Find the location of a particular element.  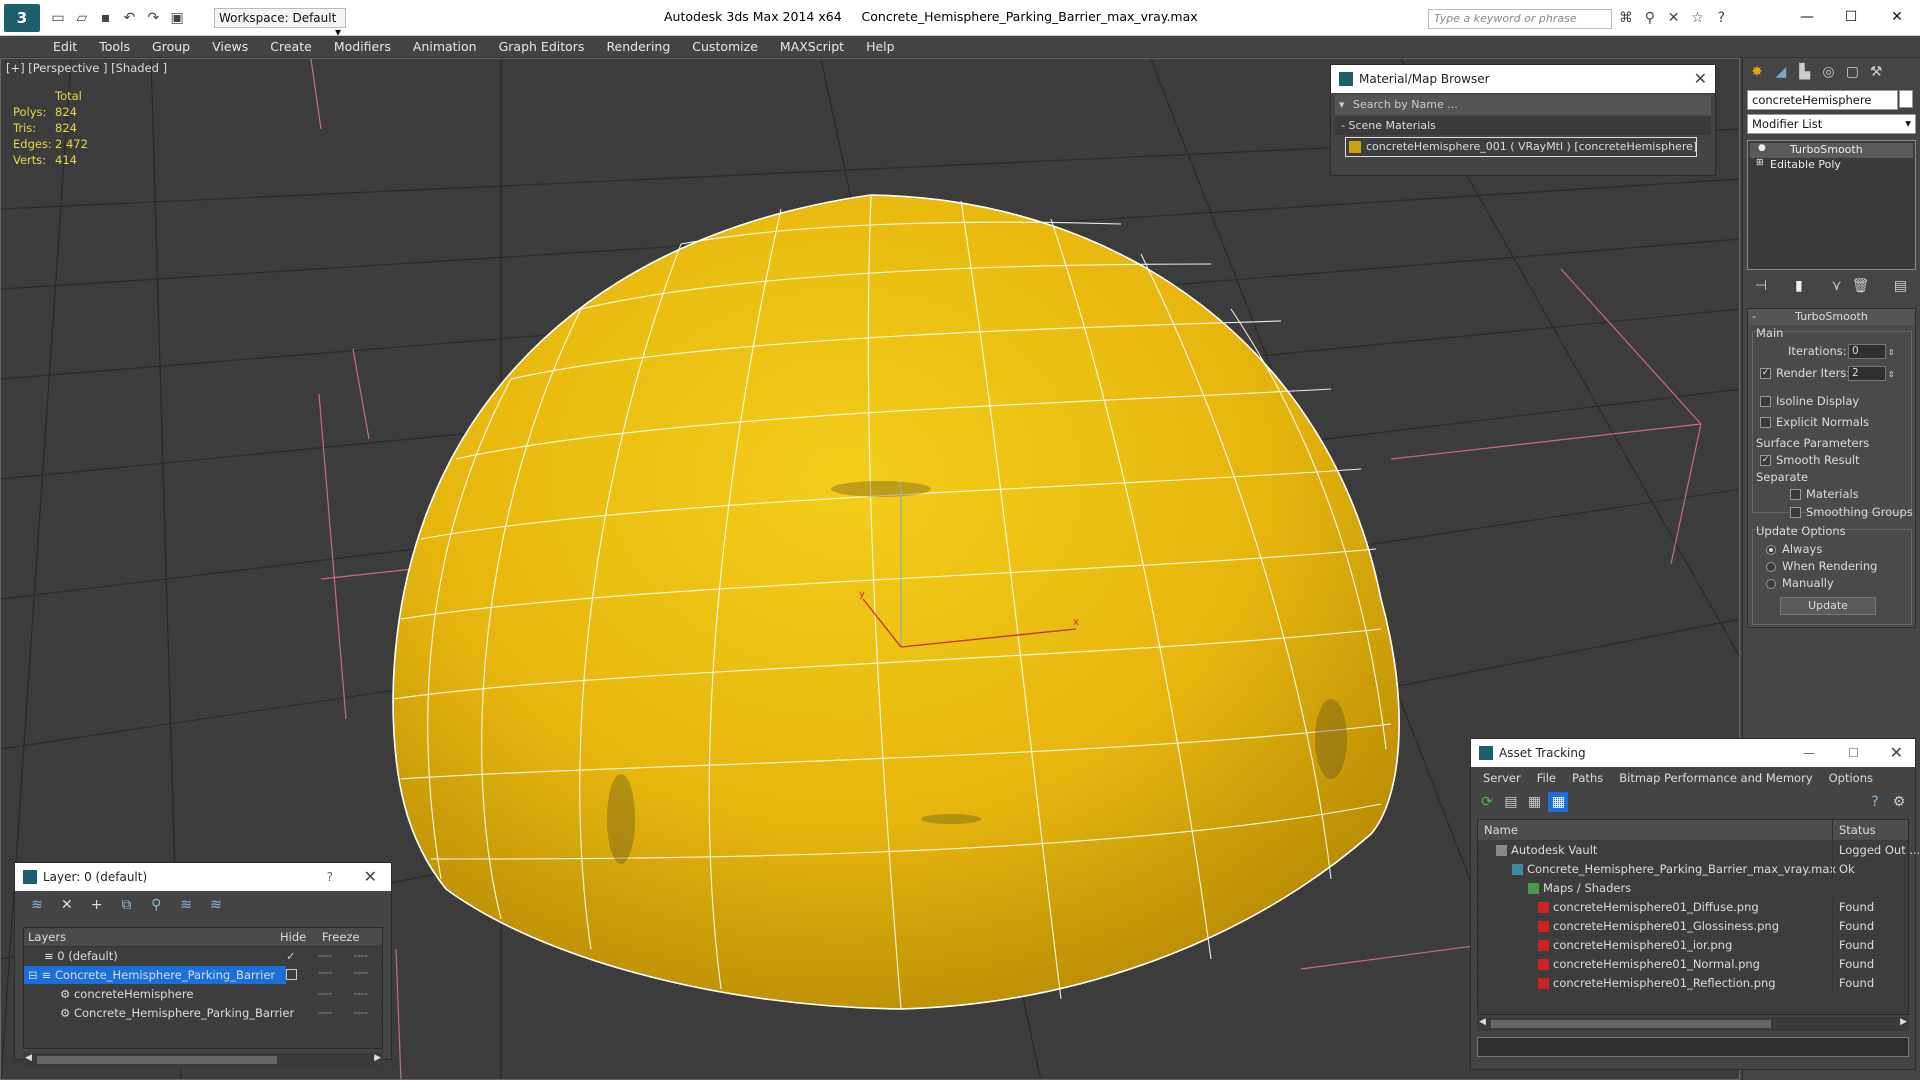

menu-maxscript: MAXScript is located at coordinates (812, 46).